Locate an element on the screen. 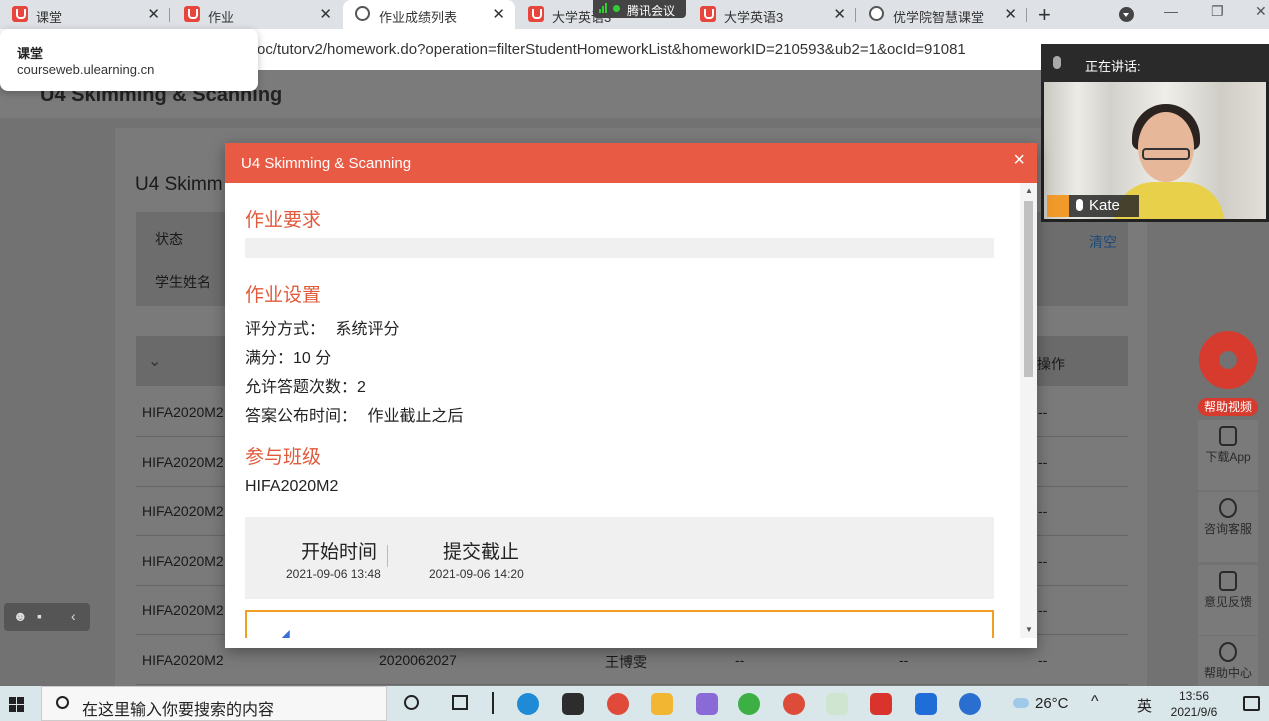 This screenshot has height=721, width=1269. feedback-button: 意见反馈 is located at coordinates (1228, 600).